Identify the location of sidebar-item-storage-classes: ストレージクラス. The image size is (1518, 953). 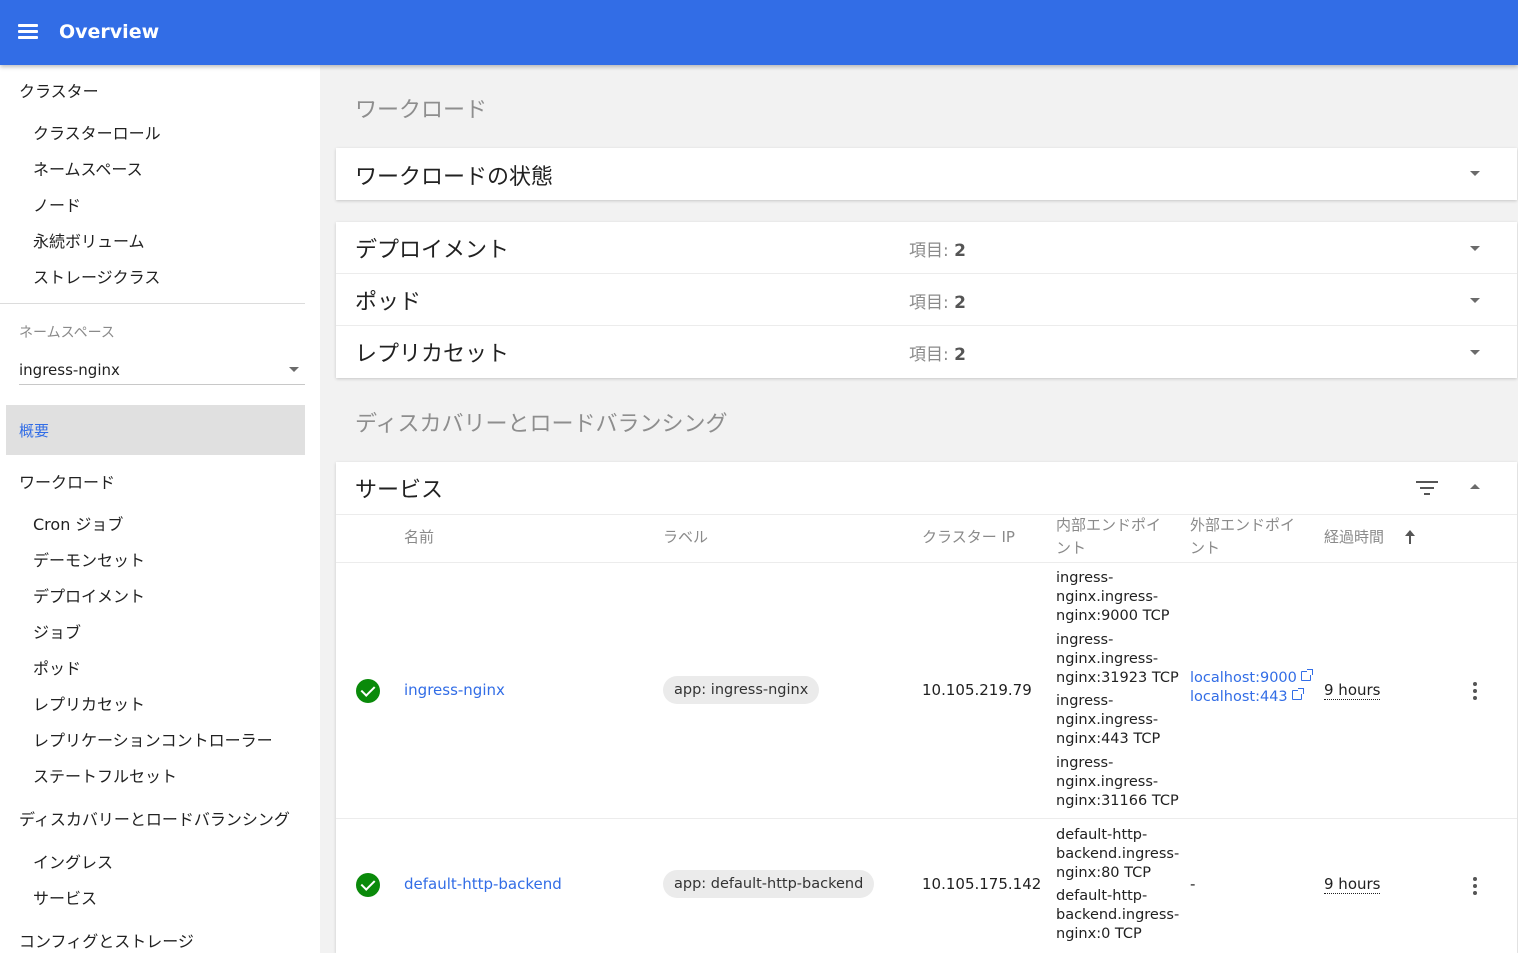
(96, 276).